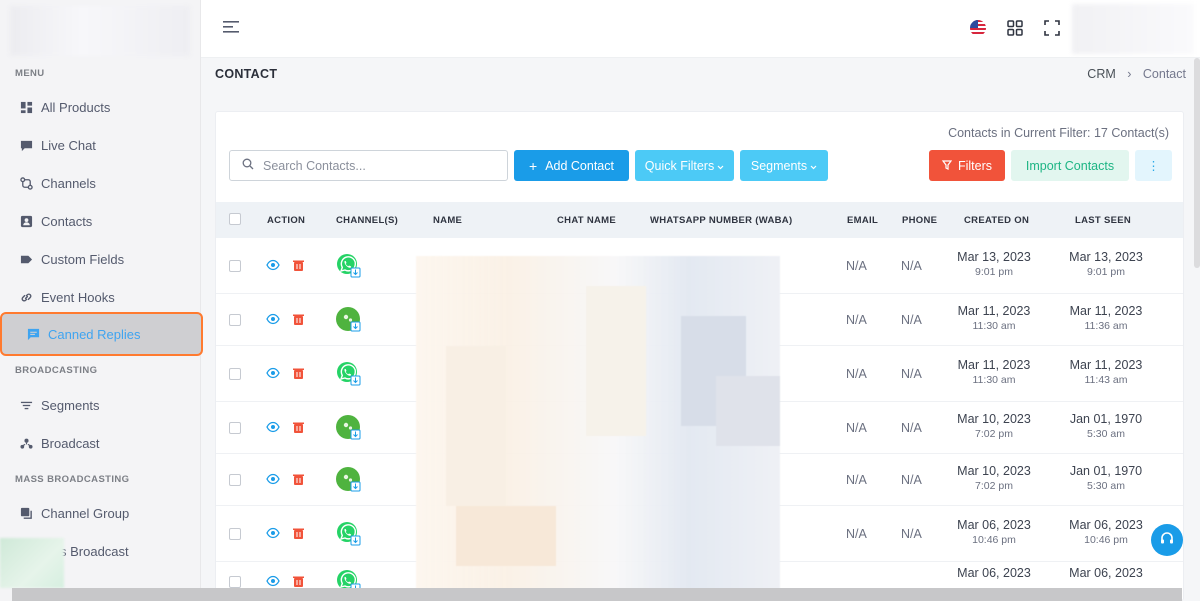  Describe the element at coordinates (26, 297) in the screenshot. I see `link-icon` at that location.